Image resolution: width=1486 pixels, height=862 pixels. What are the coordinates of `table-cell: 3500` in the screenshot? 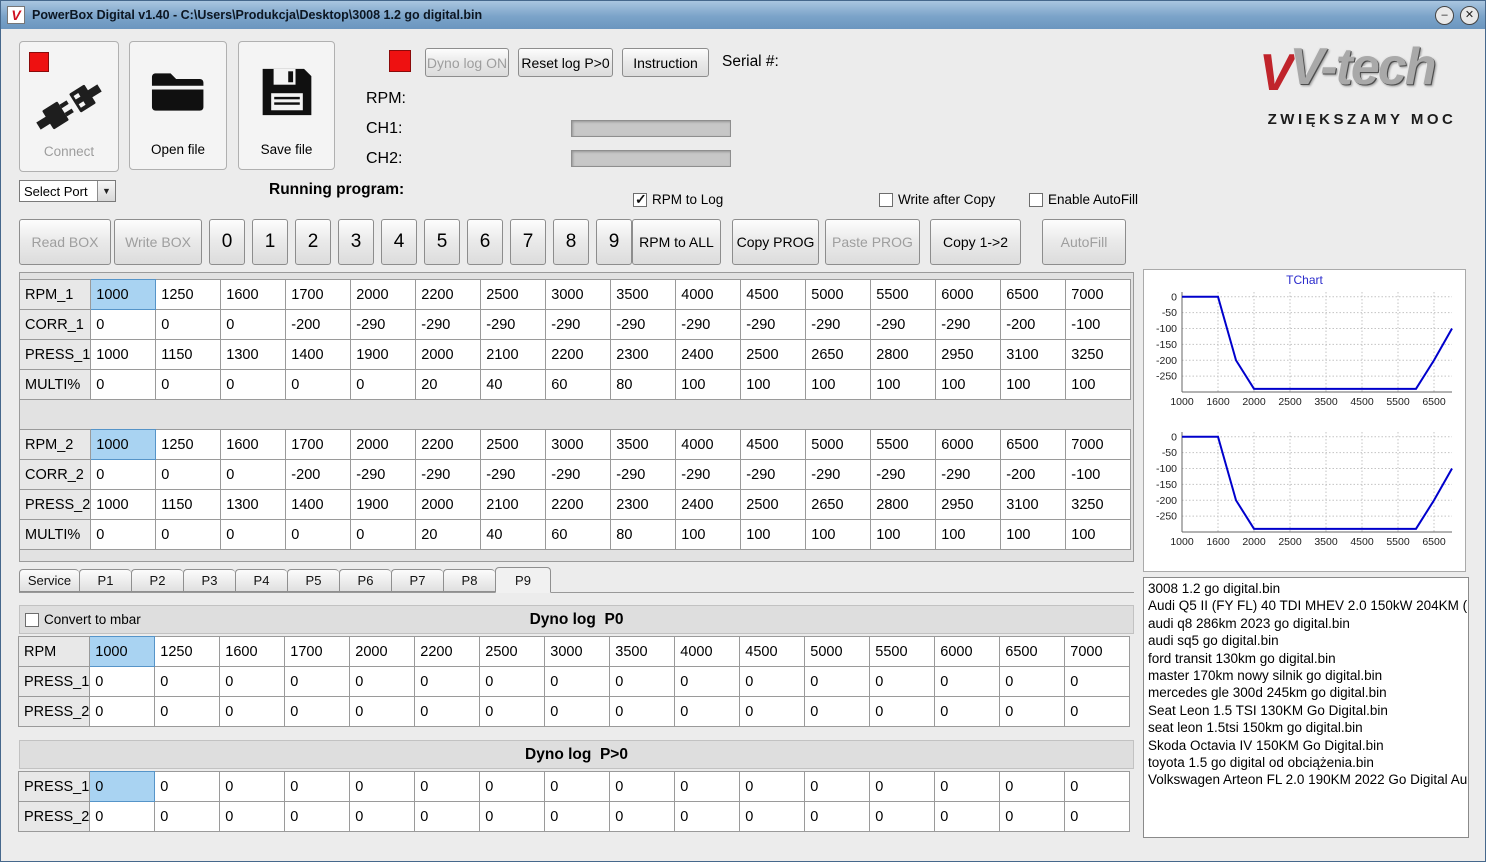 It's located at (642, 651).